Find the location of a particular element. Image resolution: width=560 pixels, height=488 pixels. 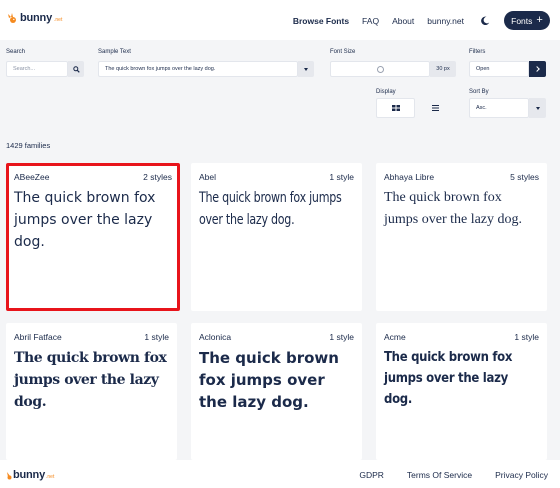

plus-icon: + is located at coordinates (539, 20).